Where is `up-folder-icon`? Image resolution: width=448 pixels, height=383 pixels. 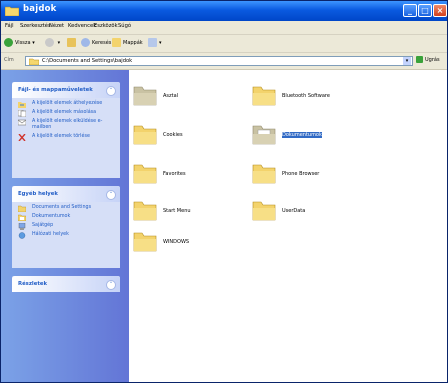
up-folder-icon is located at coordinates (71, 42).